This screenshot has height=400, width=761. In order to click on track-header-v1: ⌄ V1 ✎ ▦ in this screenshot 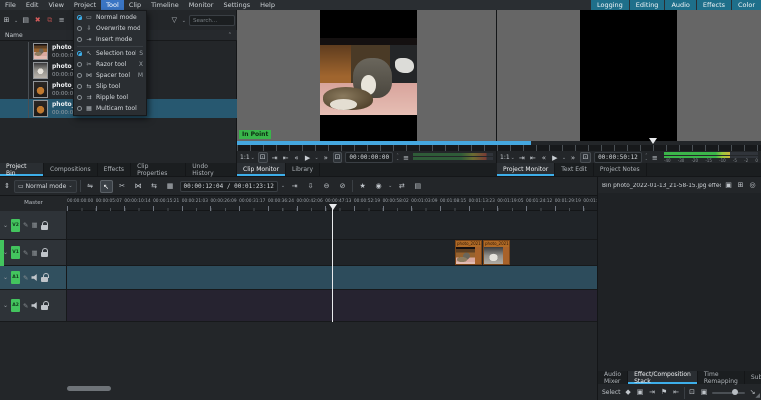, I will do `click(33, 252)`.